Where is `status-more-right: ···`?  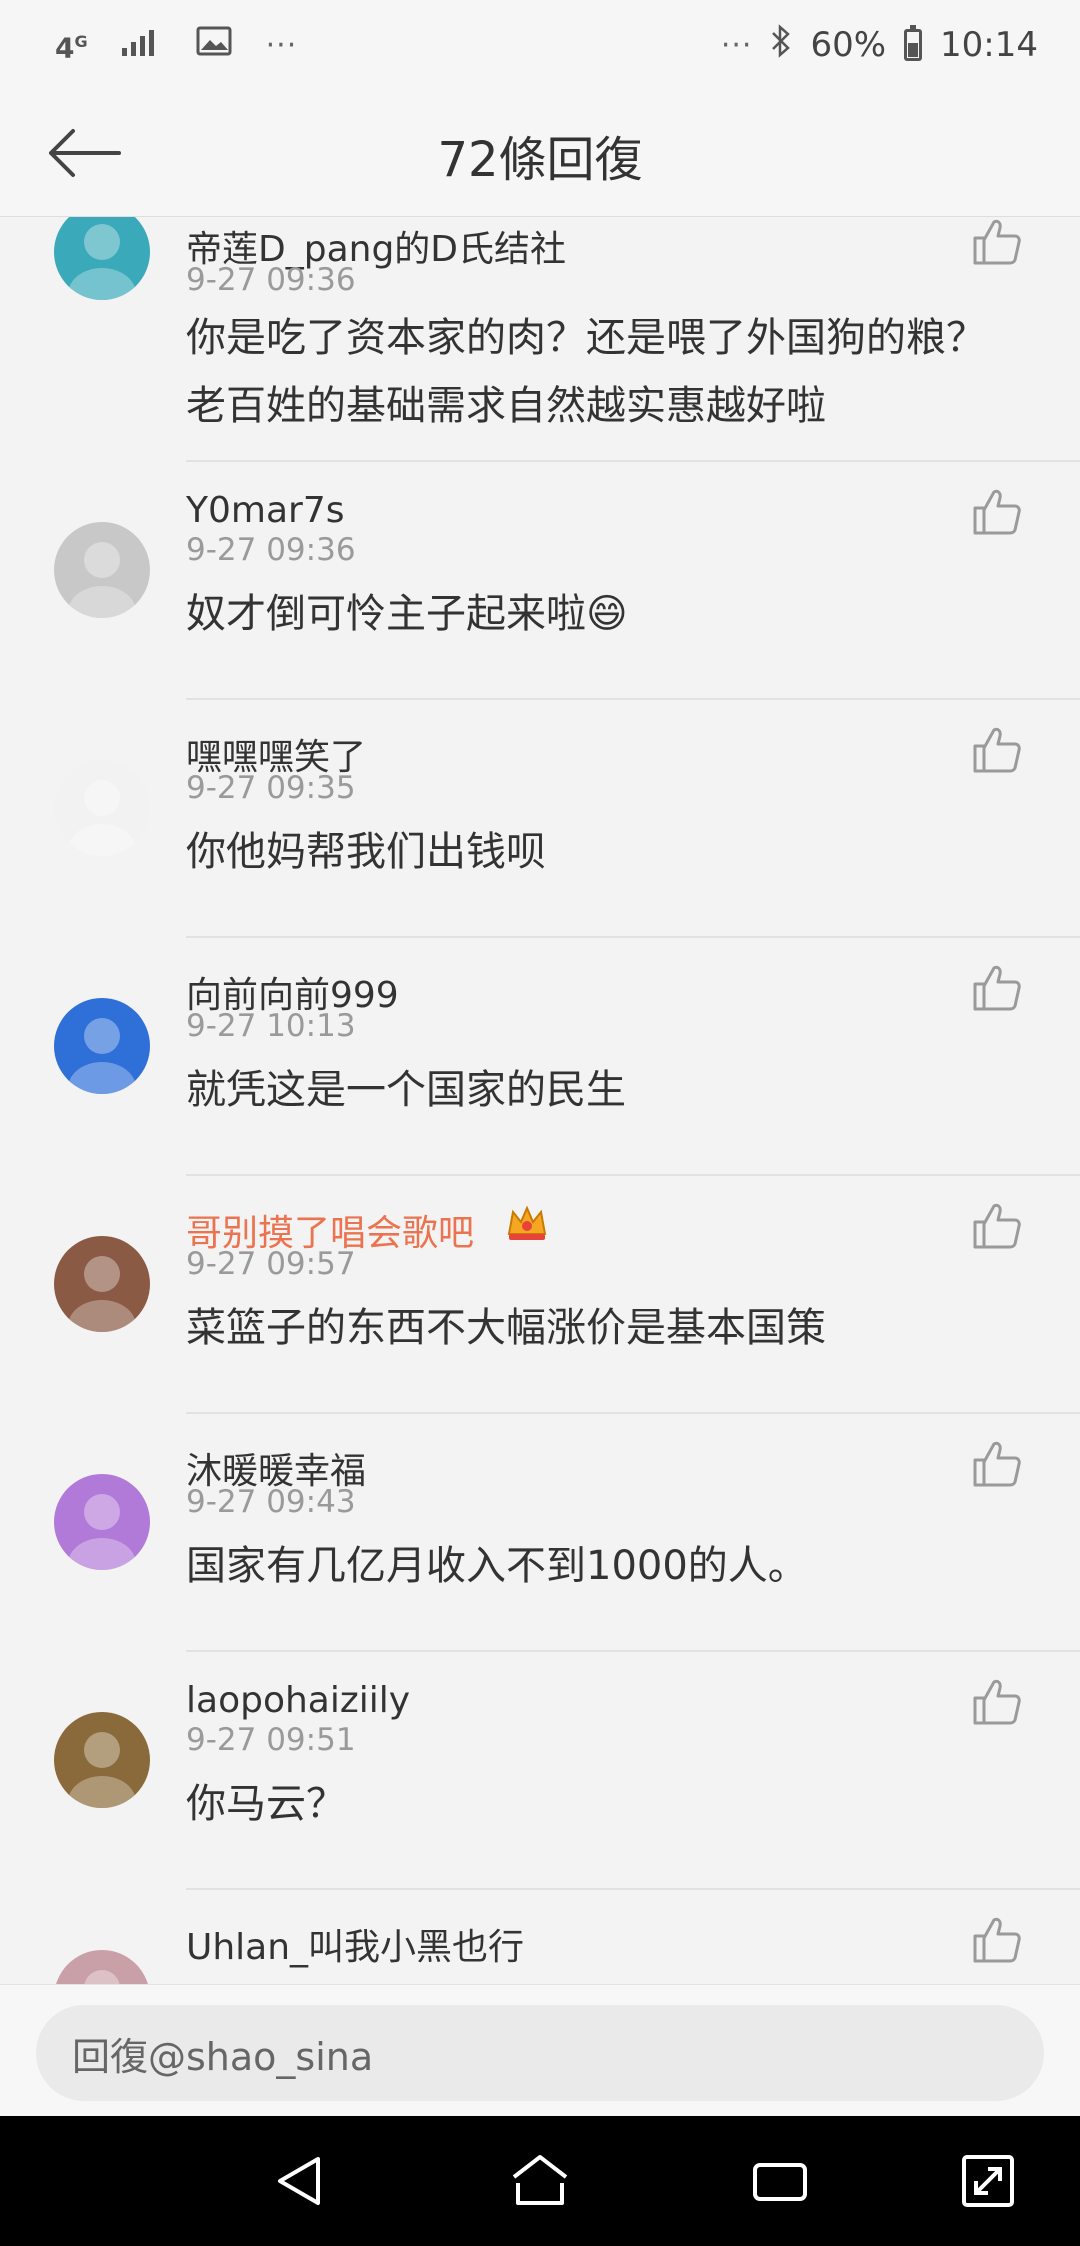 status-more-right: ··· is located at coordinates (736, 45).